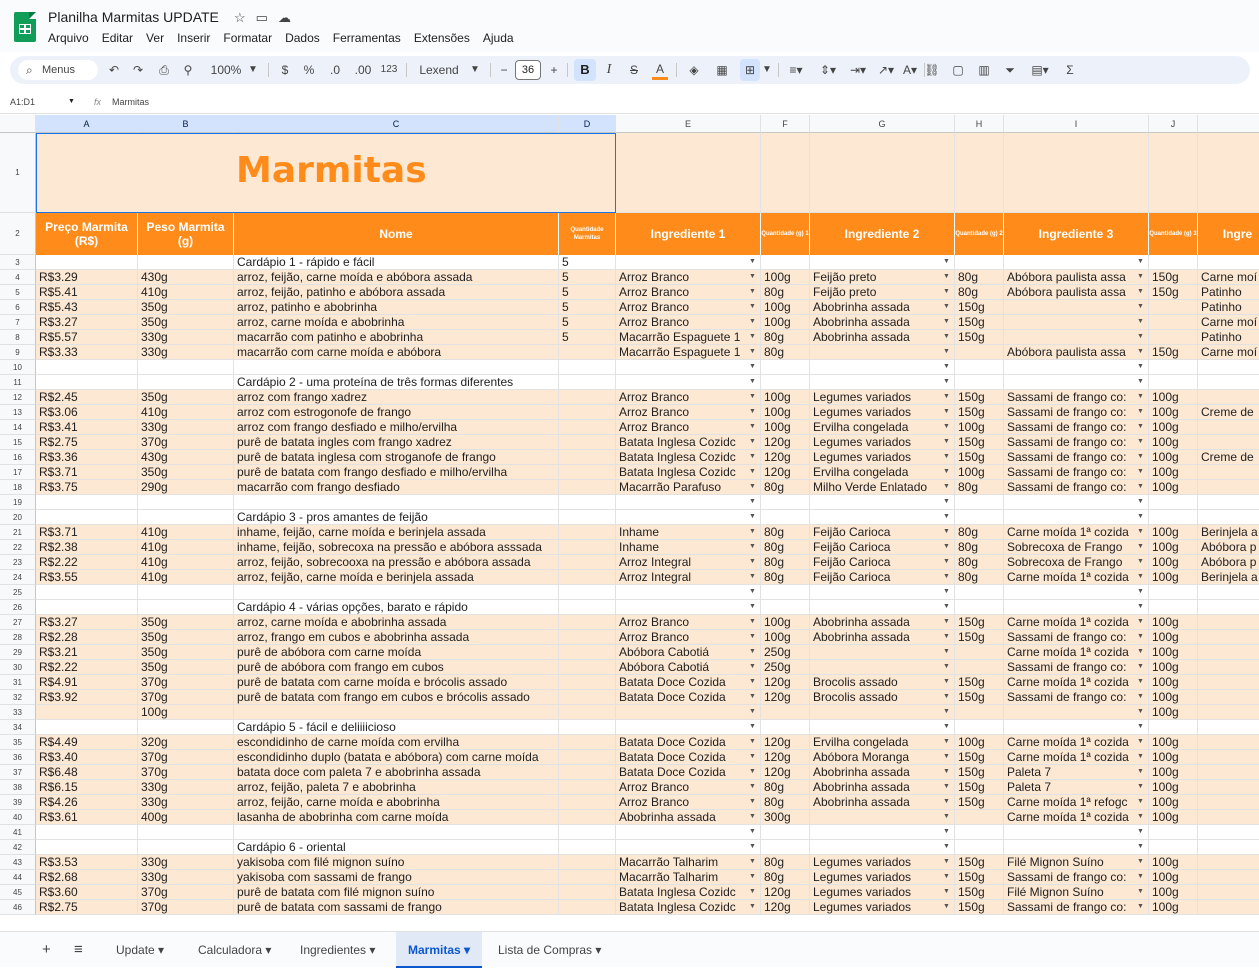 The image size is (1259, 968). I want to click on cell-f24: 80g, so click(785, 577).